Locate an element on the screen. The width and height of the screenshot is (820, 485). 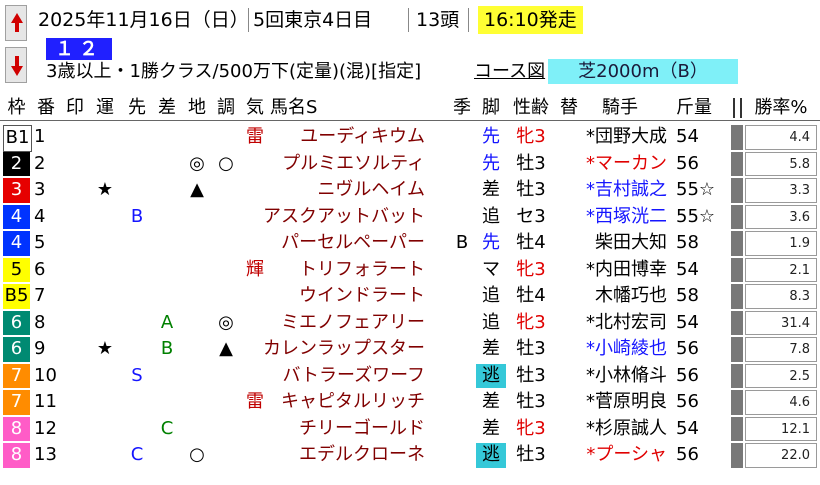
horse-name: エデルクローネ is located at coordinates (362, 454).